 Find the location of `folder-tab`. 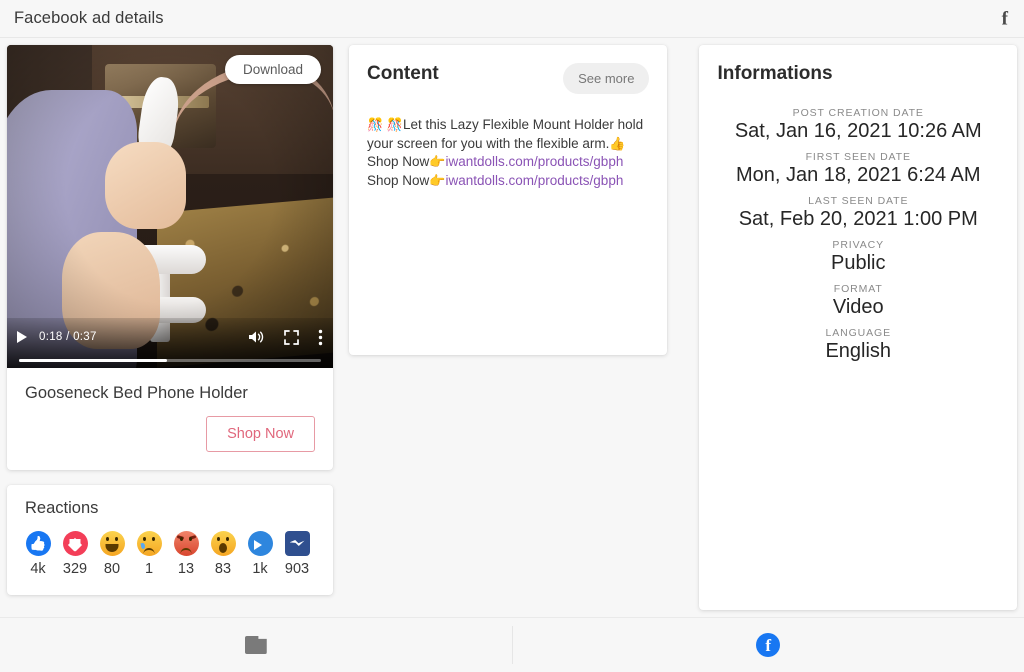

folder-tab is located at coordinates (256, 645).